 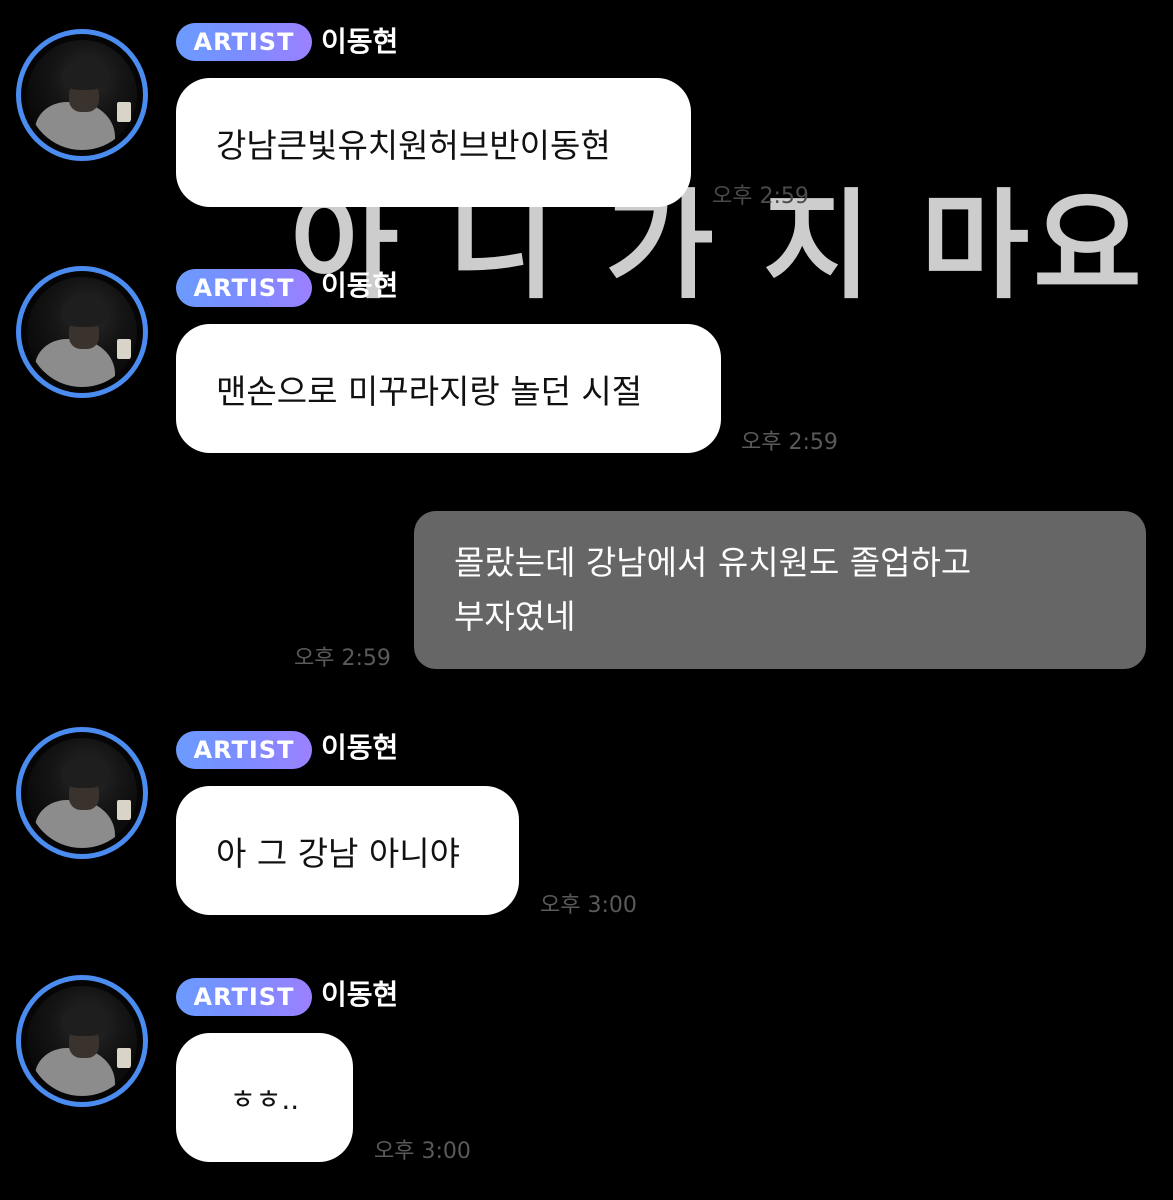 What do you see at coordinates (713, 562) in the screenshot?
I see `message-text-line: 몰랐는데 강남에서 유치원도 졸업하고` at bounding box center [713, 562].